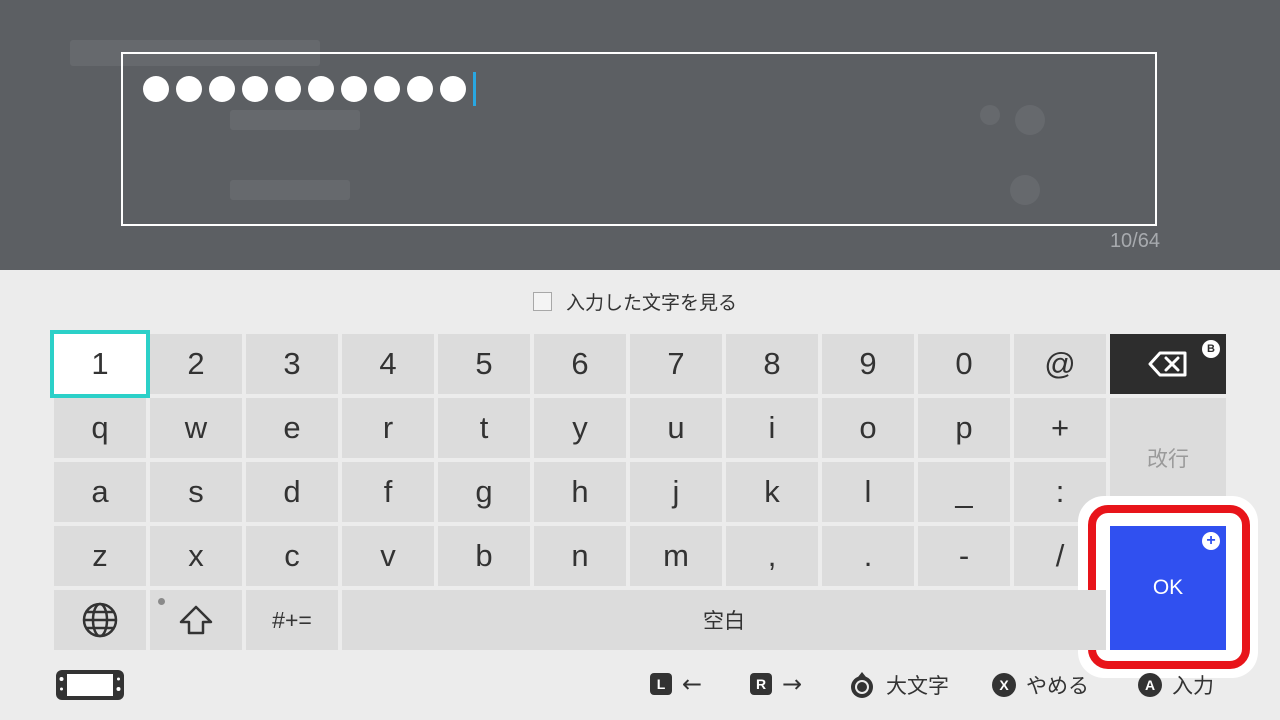 The height and width of the screenshot is (720, 1280). I want to click on backspace-icon, so click(1167, 364).